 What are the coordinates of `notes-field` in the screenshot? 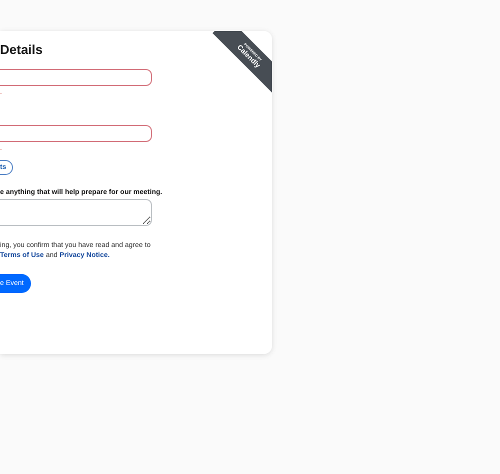 It's located at (76, 212).